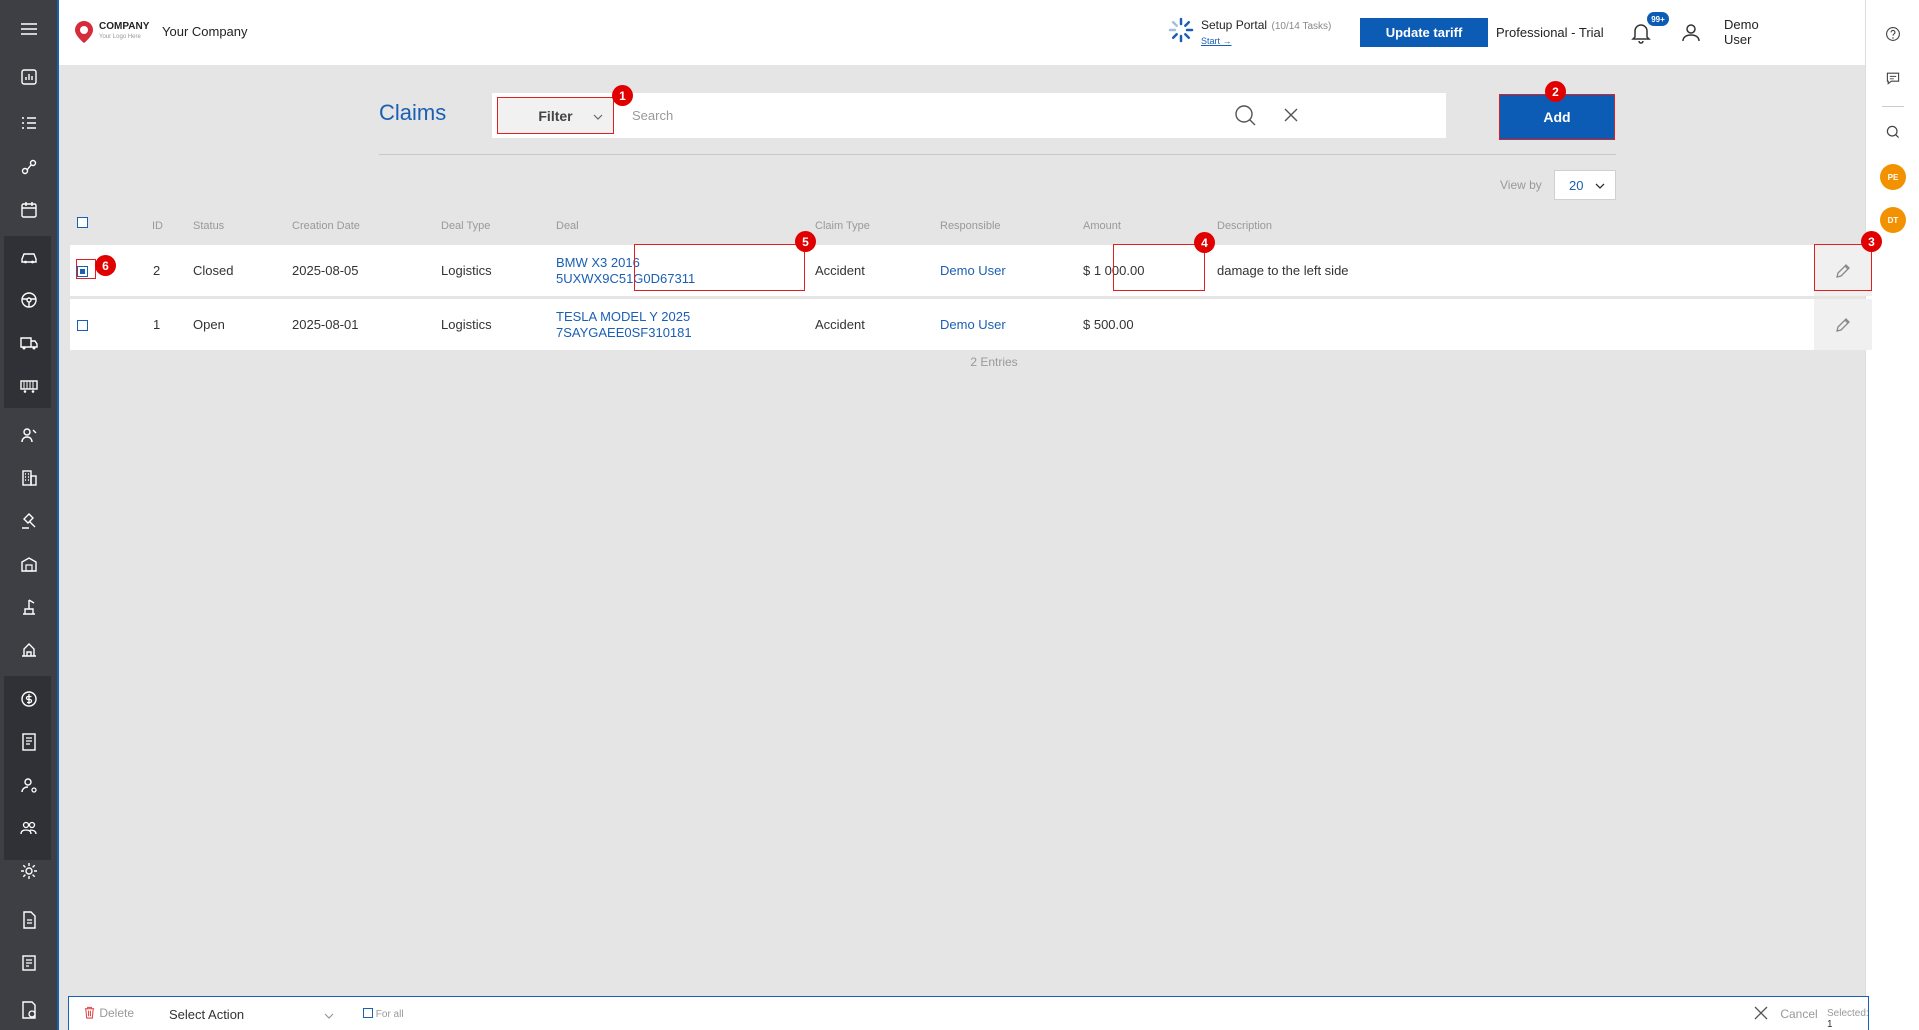 The image size is (1919, 1030). What do you see at coordinates (1550, 32) in the screenshot?
I see `plan-label: Professional - Trial` at bounding box center [1550, 32].